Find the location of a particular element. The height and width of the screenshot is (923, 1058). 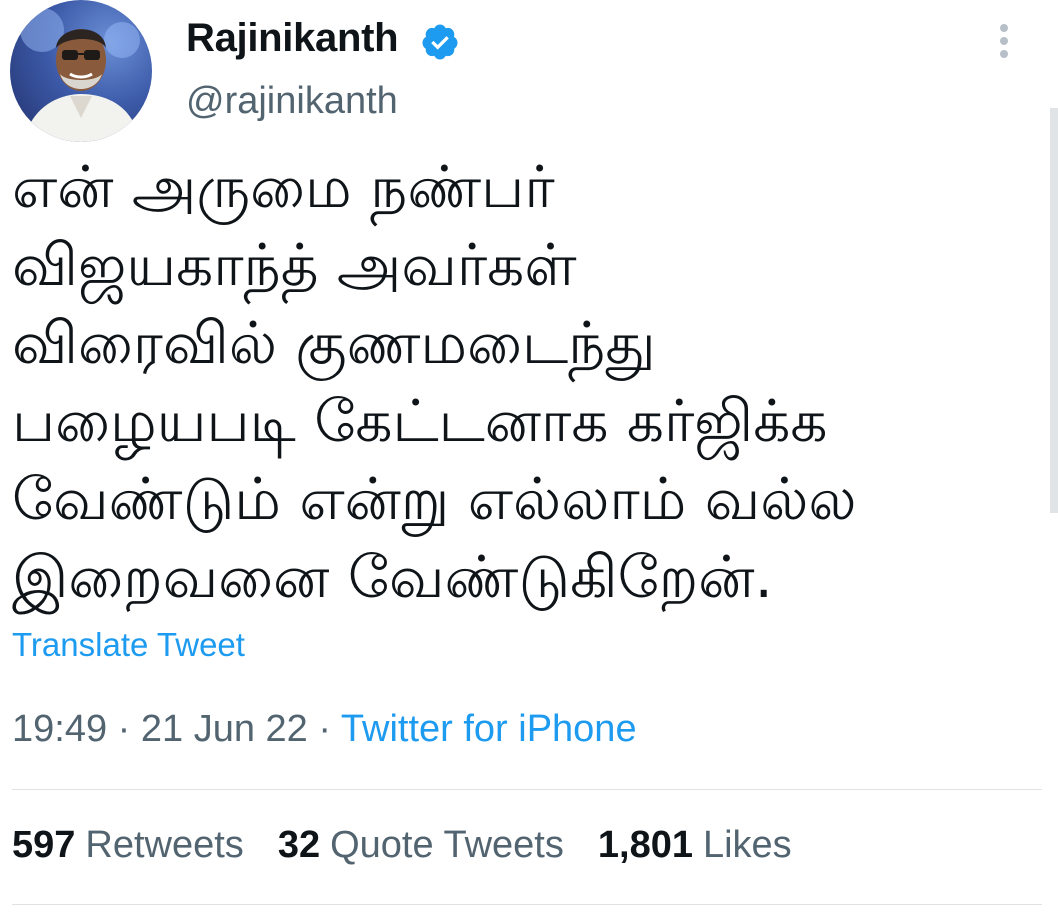

tweet-line: பழையபடி கேட்டனாக கர்ஜிக்க is located at coordinates (420, 421).